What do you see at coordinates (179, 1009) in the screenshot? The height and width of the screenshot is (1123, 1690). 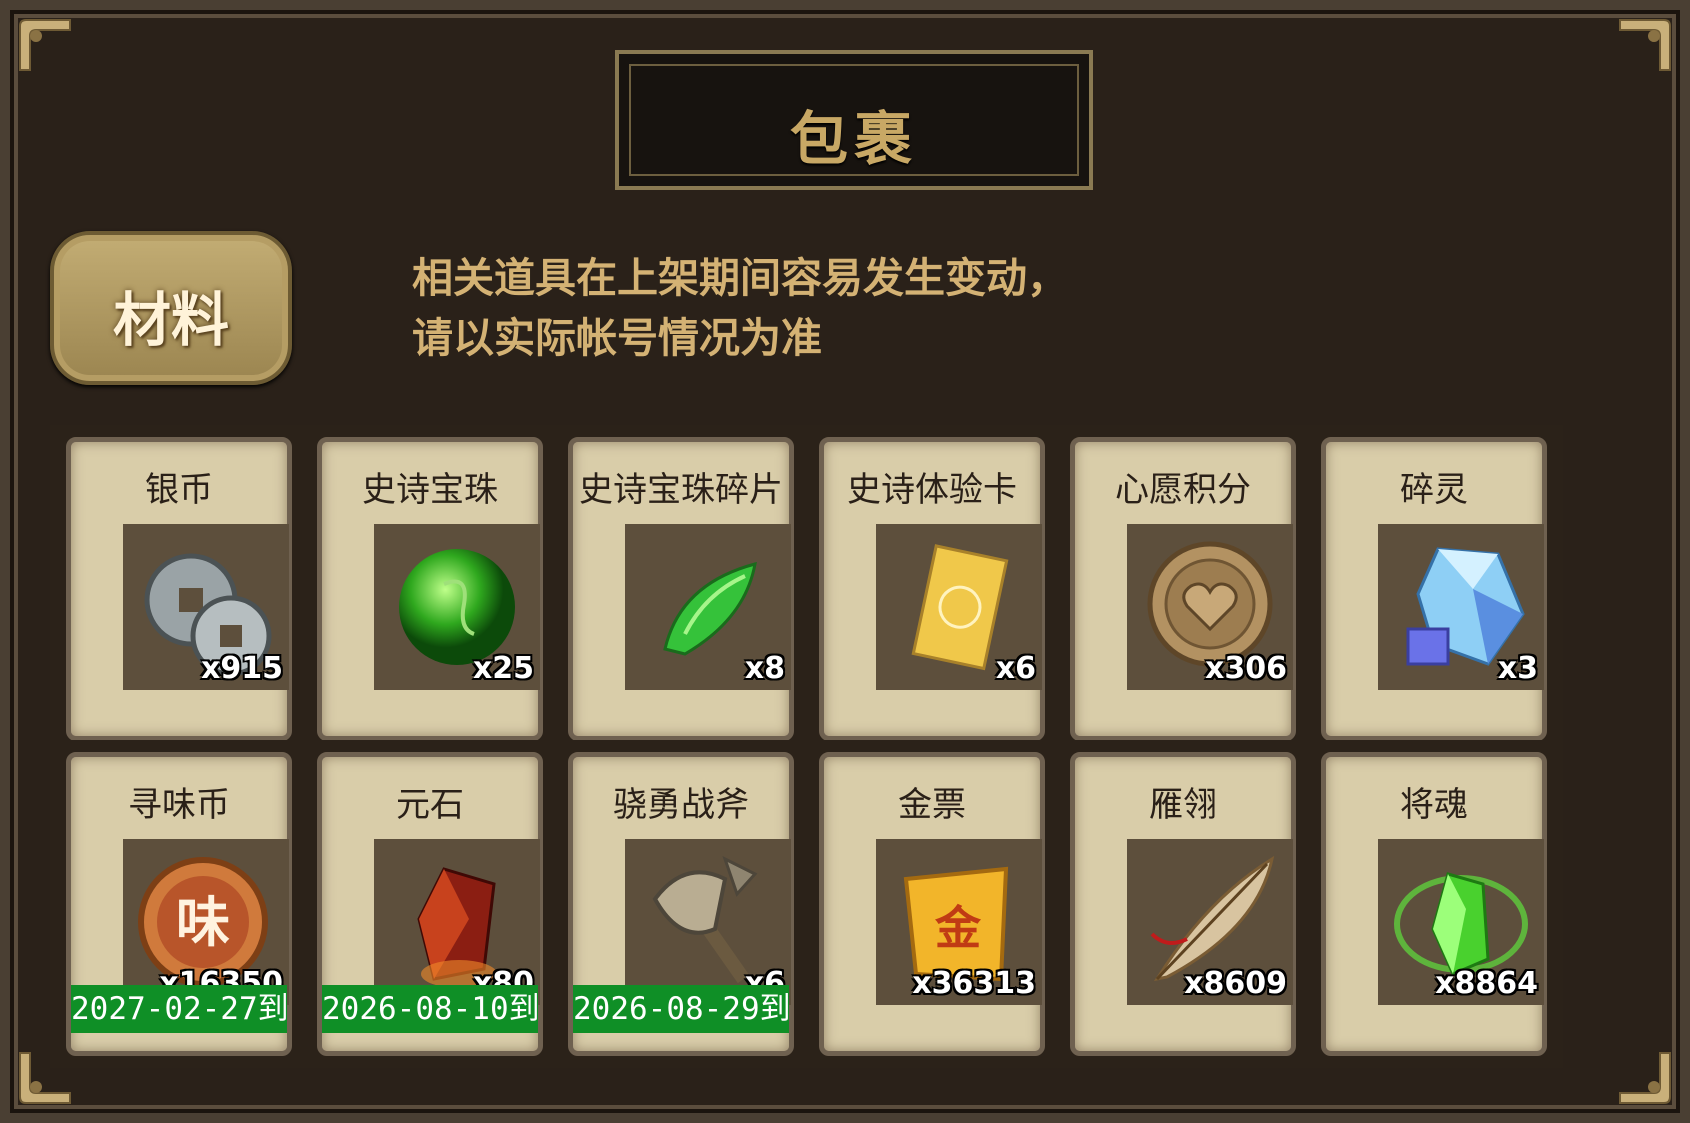 I see `expiry-badge: 2027-02-27到期` at bounding box center [179, 1009].